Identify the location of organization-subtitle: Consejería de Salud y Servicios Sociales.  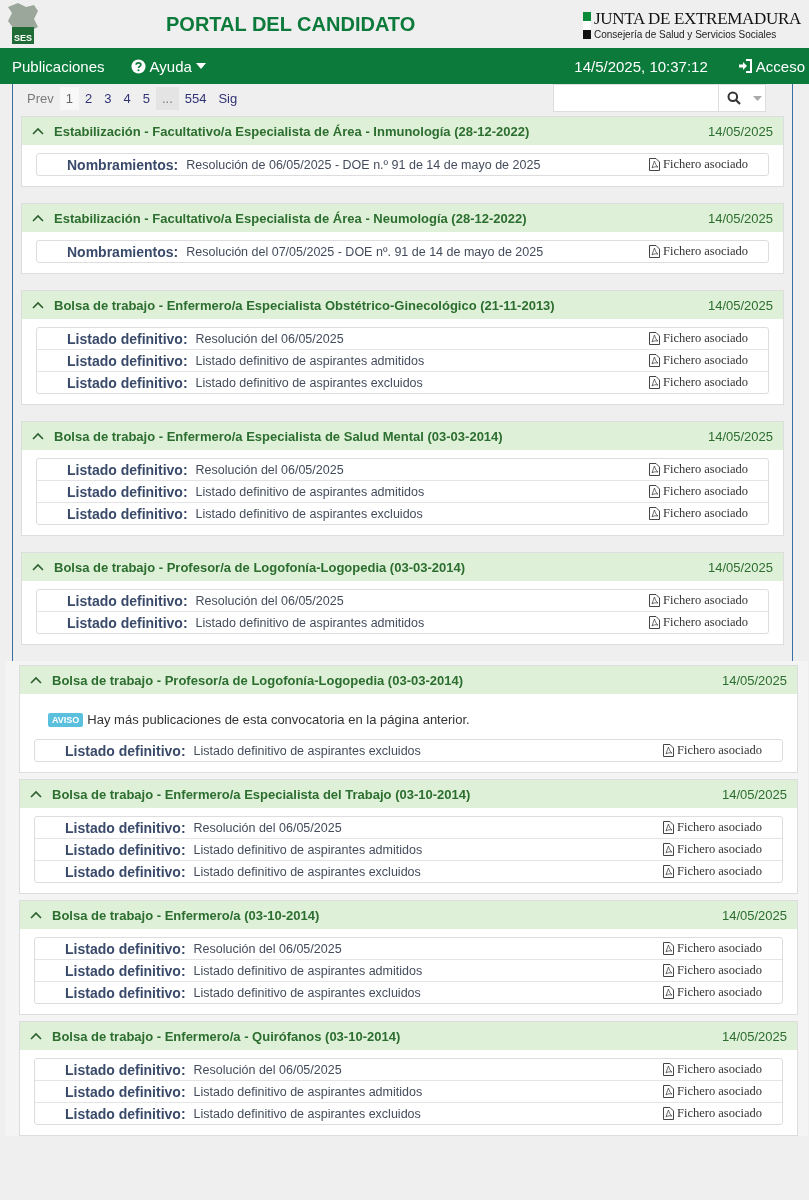
(685, 34).